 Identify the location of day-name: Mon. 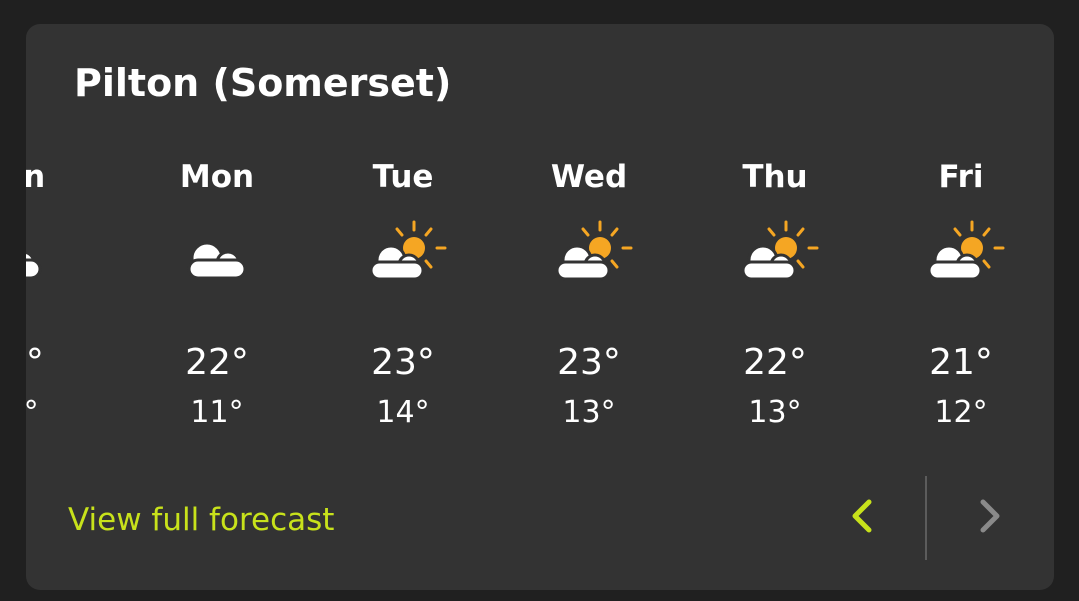
(217, 177).